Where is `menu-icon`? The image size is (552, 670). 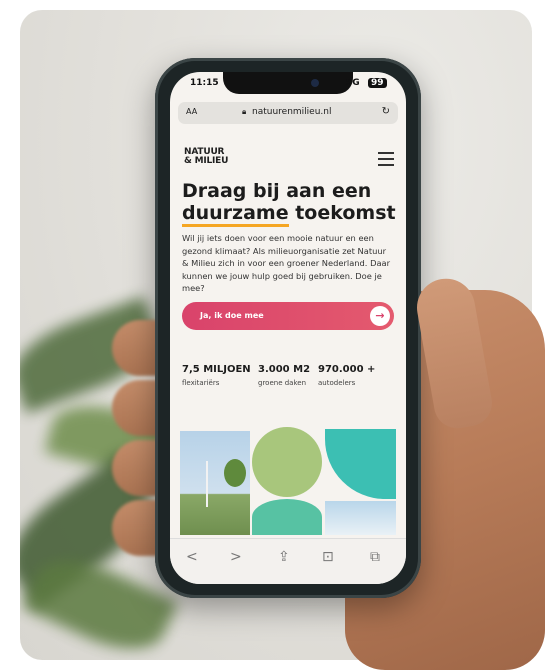 menu-icon is located at coordinates (386, 161).